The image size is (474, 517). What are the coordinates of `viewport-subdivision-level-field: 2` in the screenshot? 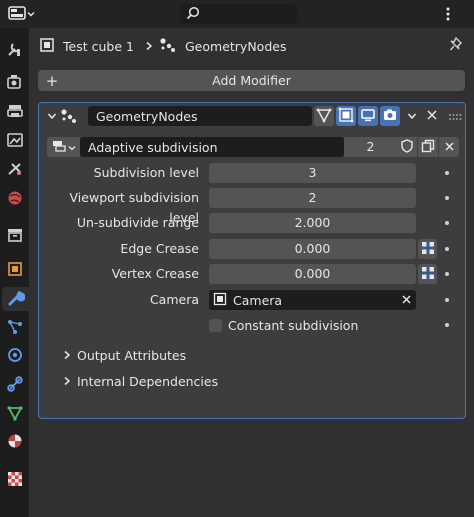 It's located at (312, 198).